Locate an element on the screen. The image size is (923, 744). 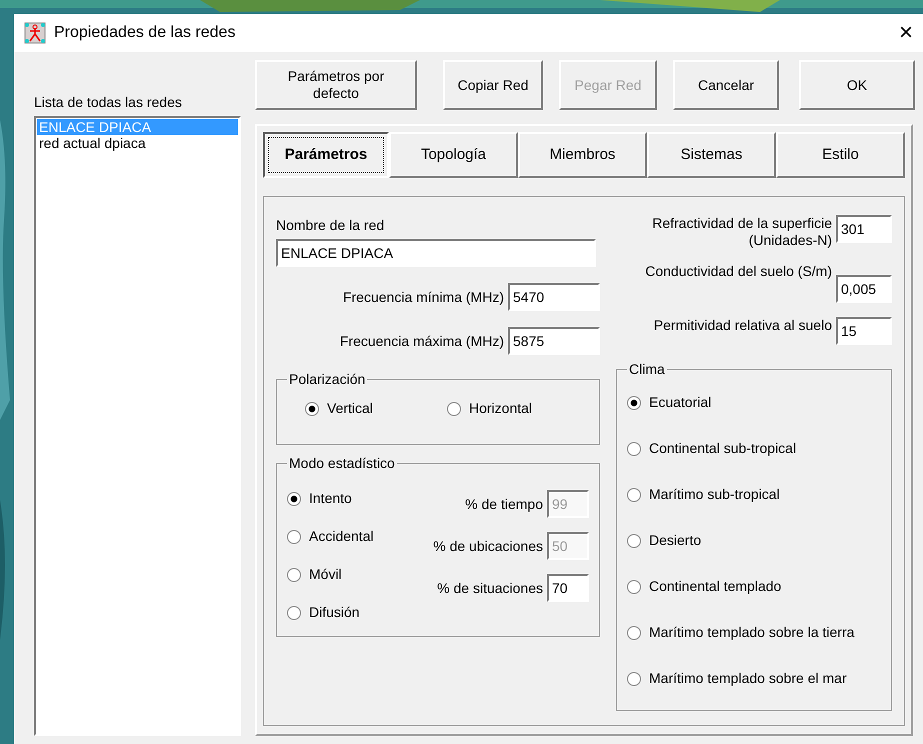
radio-option: Continental templado is located at coordinates (754, 586).